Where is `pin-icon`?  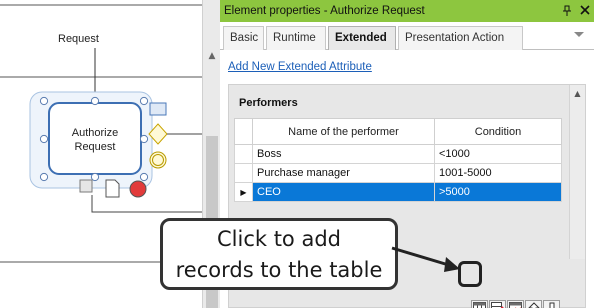
pin-icon is located at coordinates (567, 11).